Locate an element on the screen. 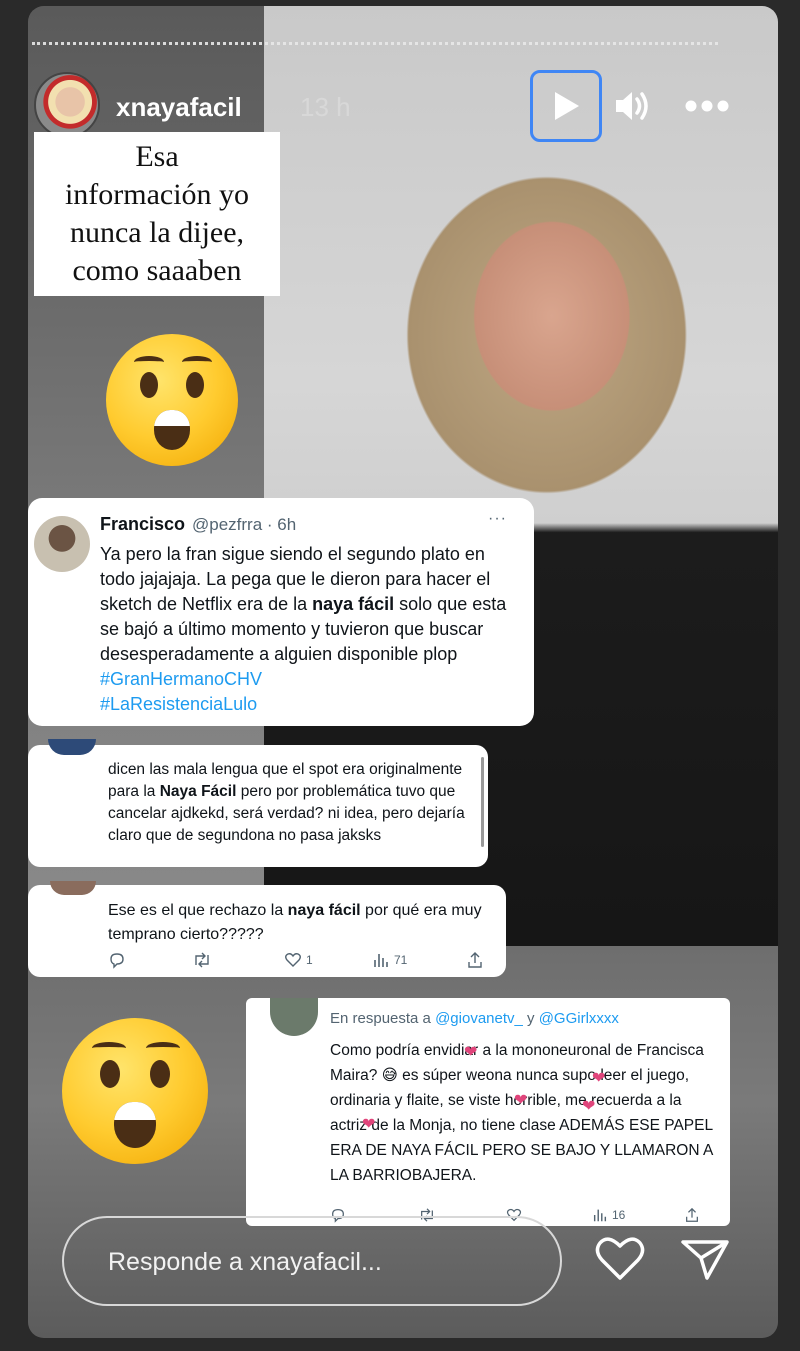 The image size is (800, 1351). view-count-value: 71 is located at coordinates (401, 960).